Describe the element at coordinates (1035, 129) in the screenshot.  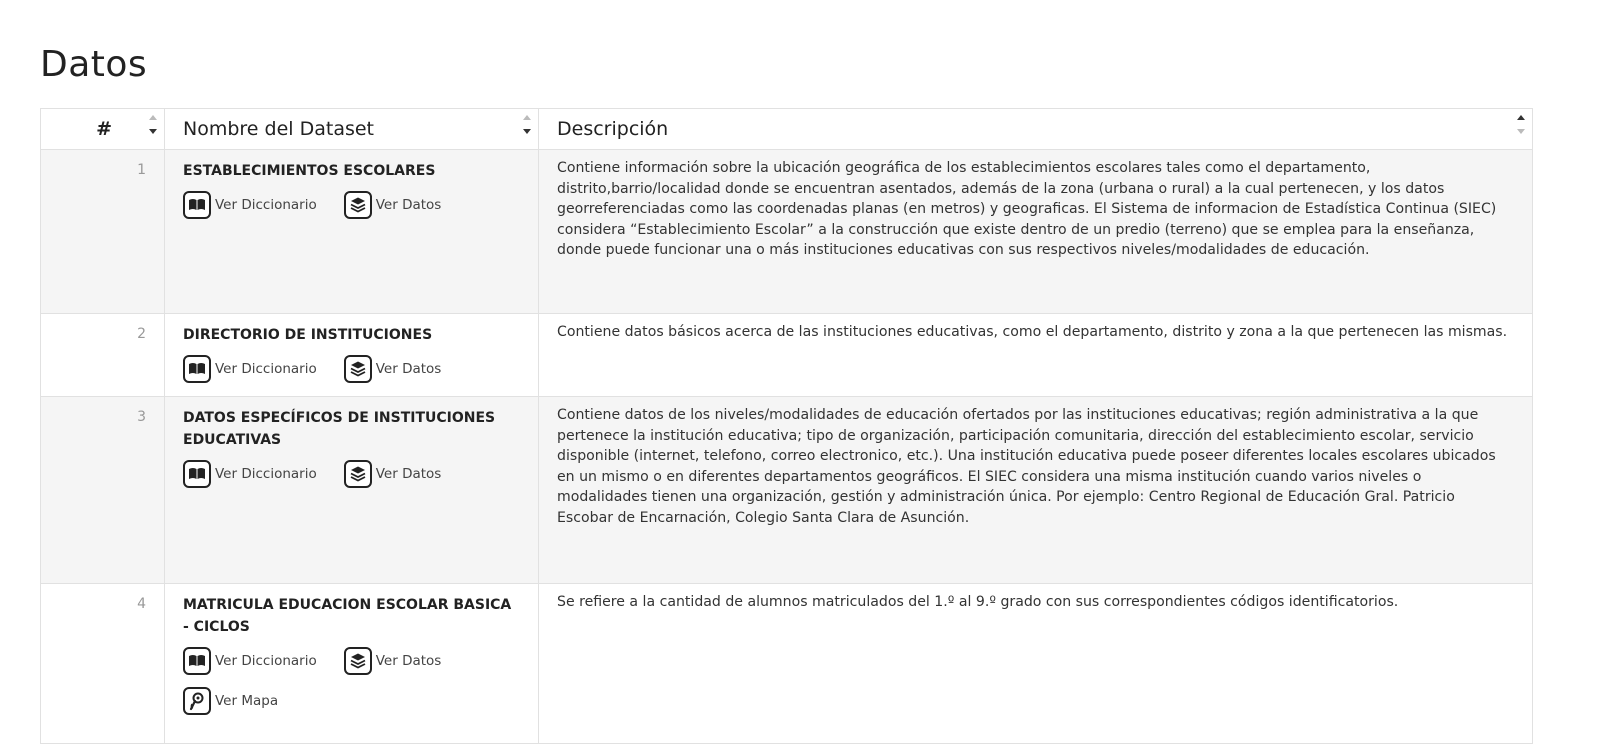
I see `column-header-description: Descripción` at that location.